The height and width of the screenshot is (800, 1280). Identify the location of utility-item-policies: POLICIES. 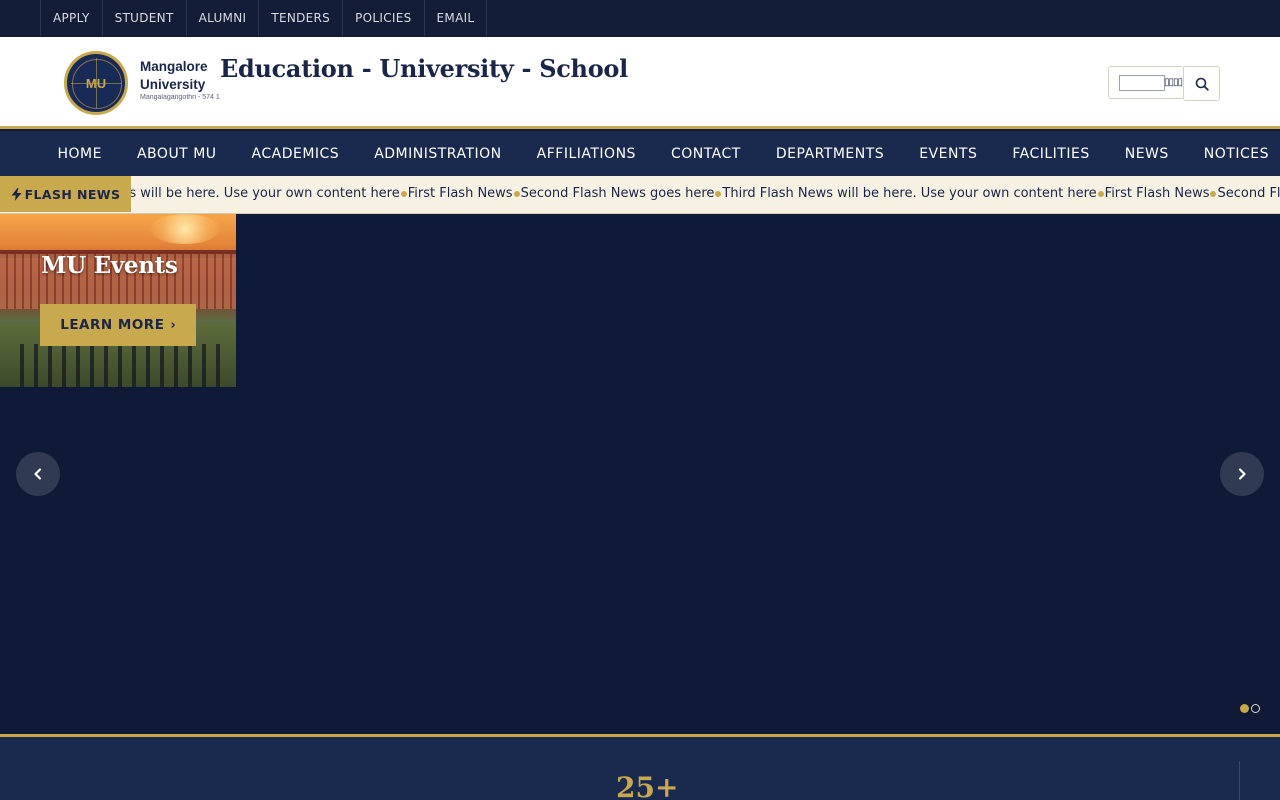
(382, 18).